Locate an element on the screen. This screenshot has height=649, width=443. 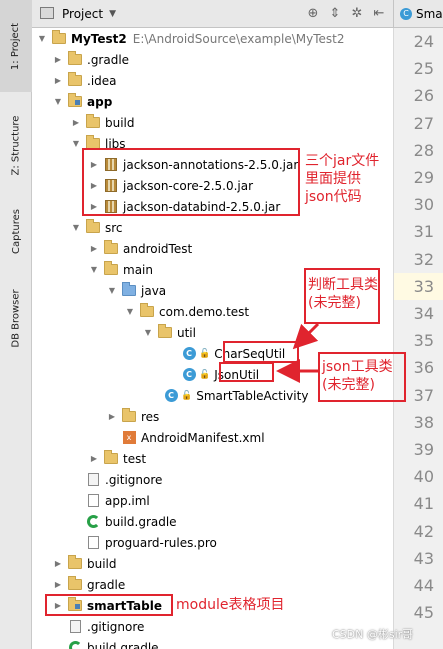
jar-note: 三个jar文件 里面提供 json代码 is located at coordinates (342, 179).